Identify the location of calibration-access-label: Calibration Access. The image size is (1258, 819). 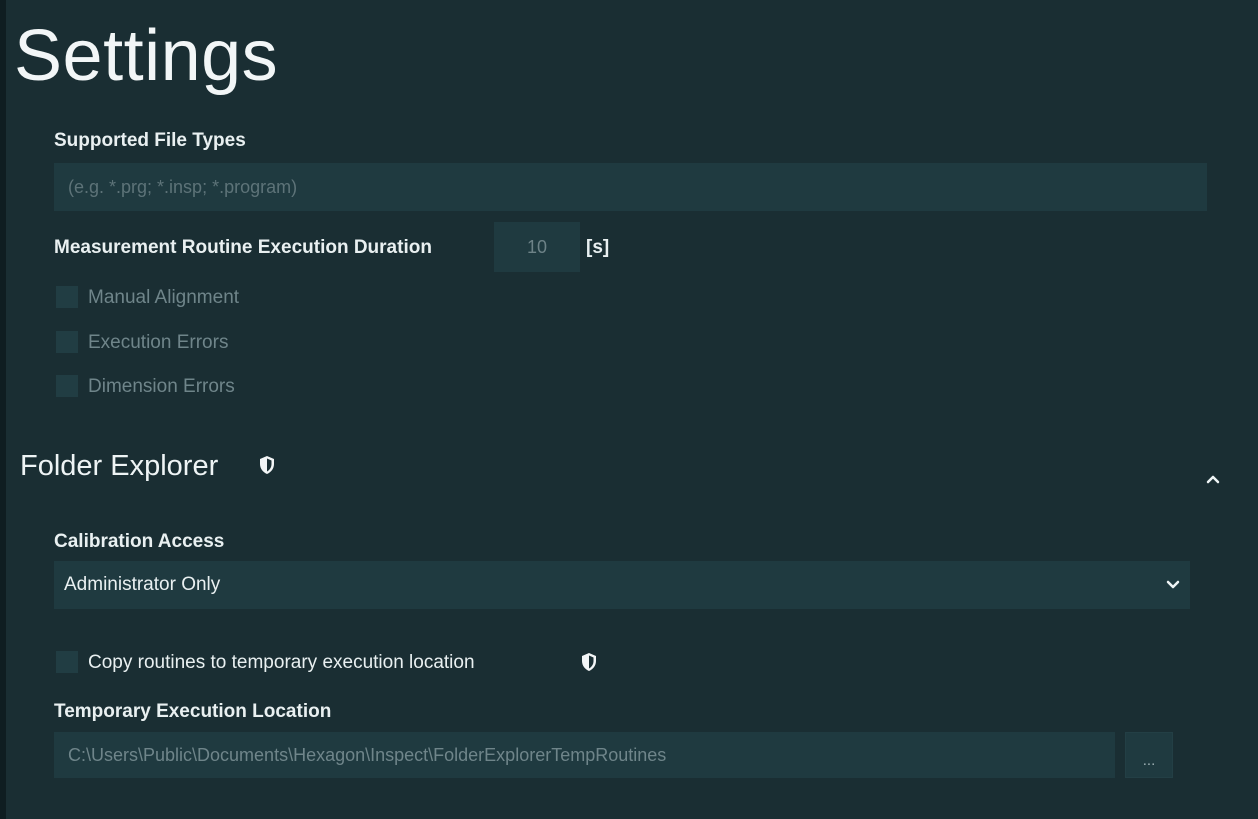
(139, 541).